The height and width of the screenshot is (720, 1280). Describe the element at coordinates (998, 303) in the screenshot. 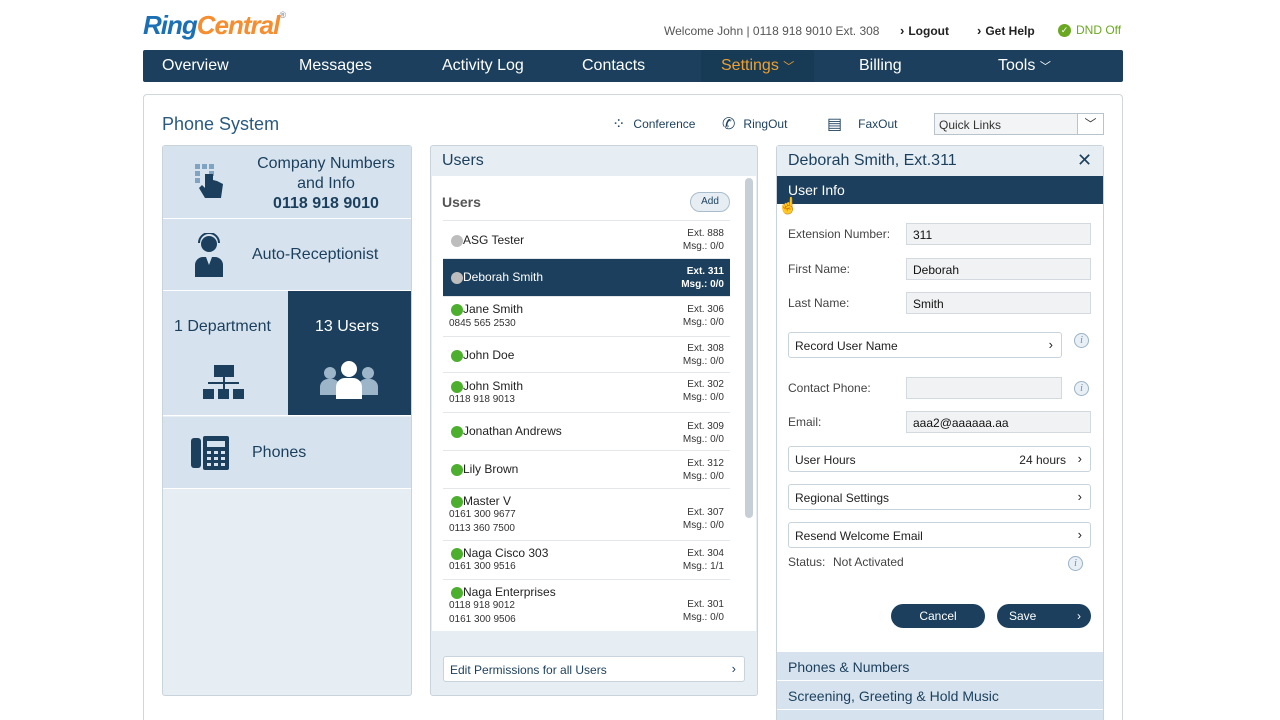

I see `last-name-field: Smith` at that location.